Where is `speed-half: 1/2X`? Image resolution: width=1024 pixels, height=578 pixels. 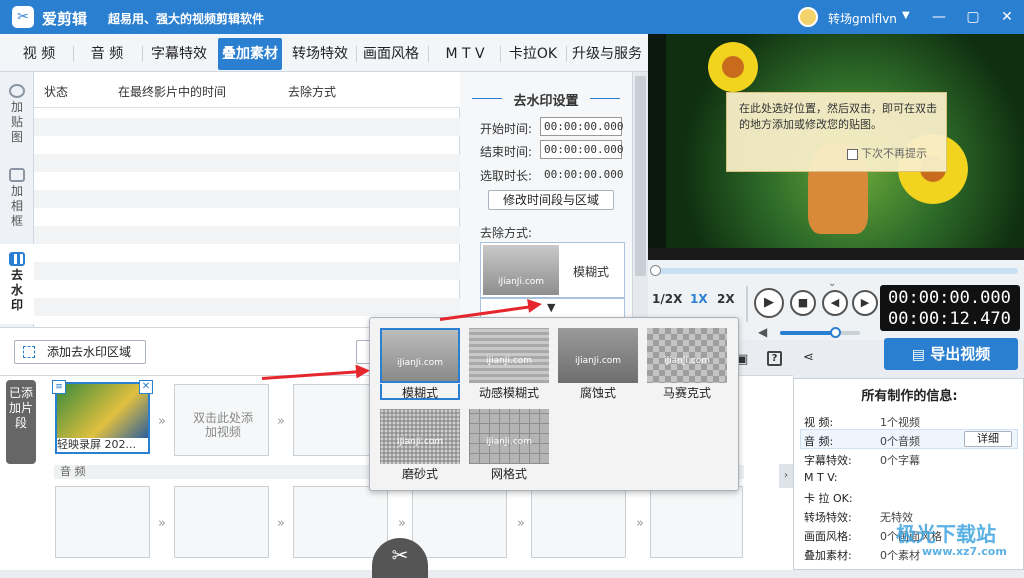 speed-half: 1/2X is located at coordinates (667, 299).